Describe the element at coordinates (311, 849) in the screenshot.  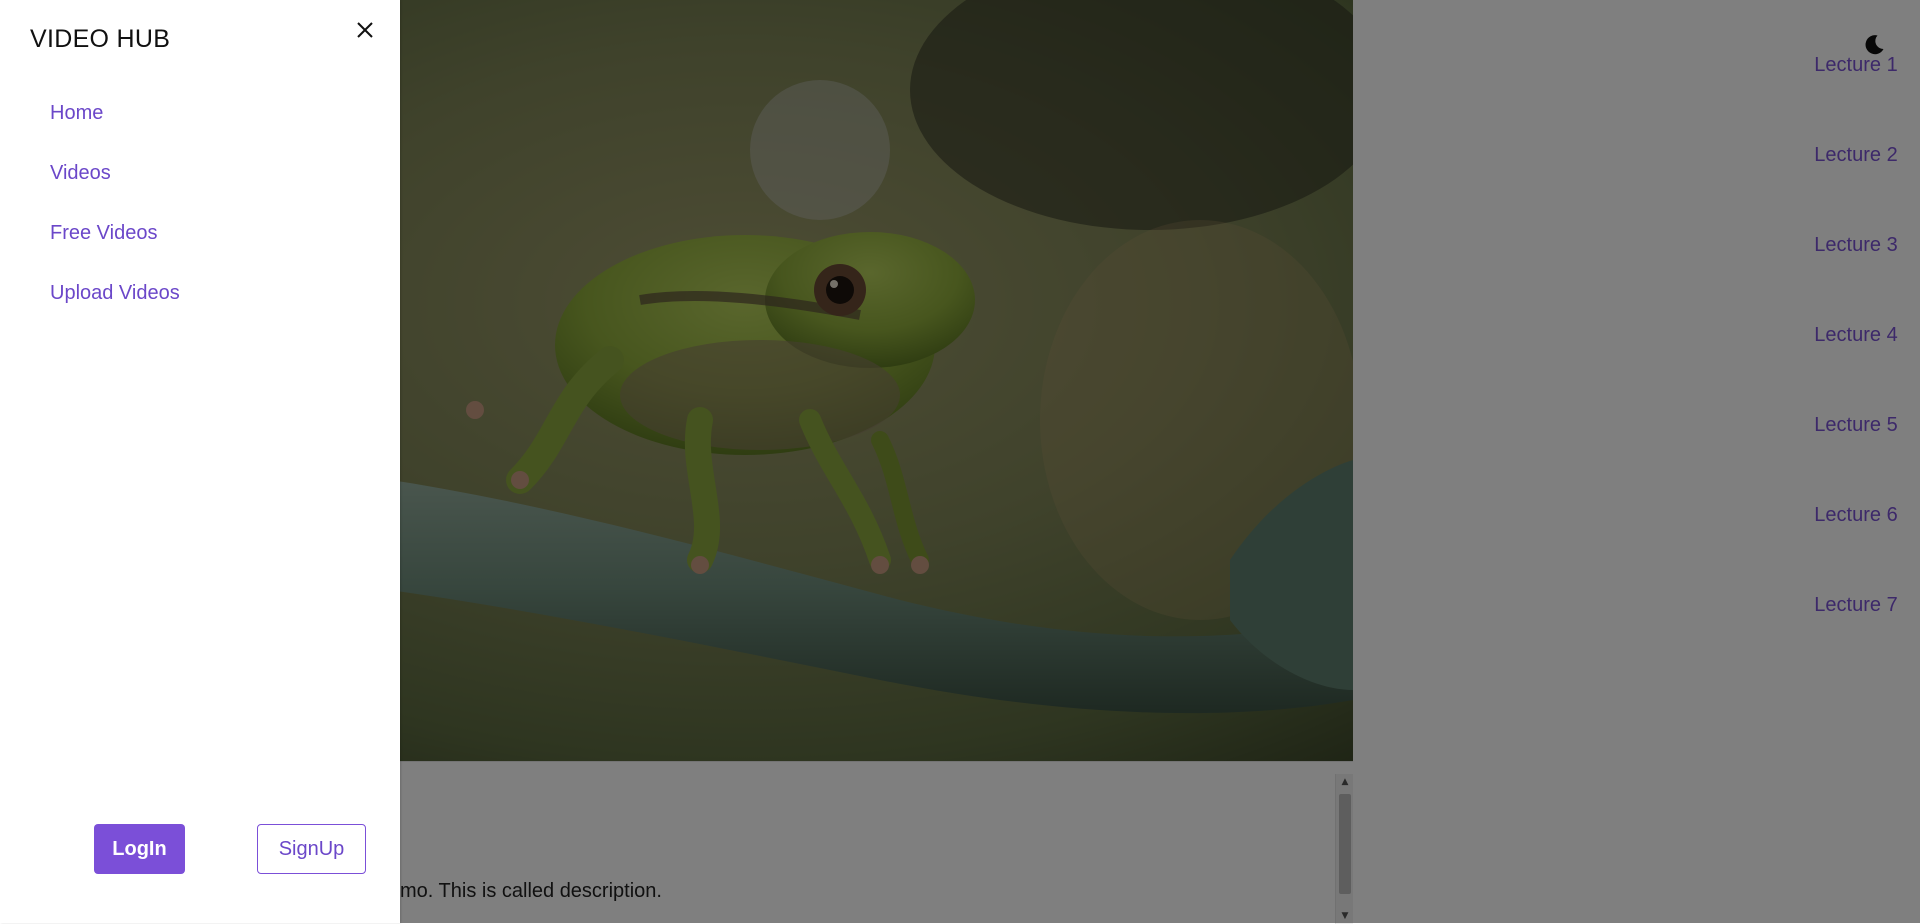
I see `signup-button: SignUp` at that location.